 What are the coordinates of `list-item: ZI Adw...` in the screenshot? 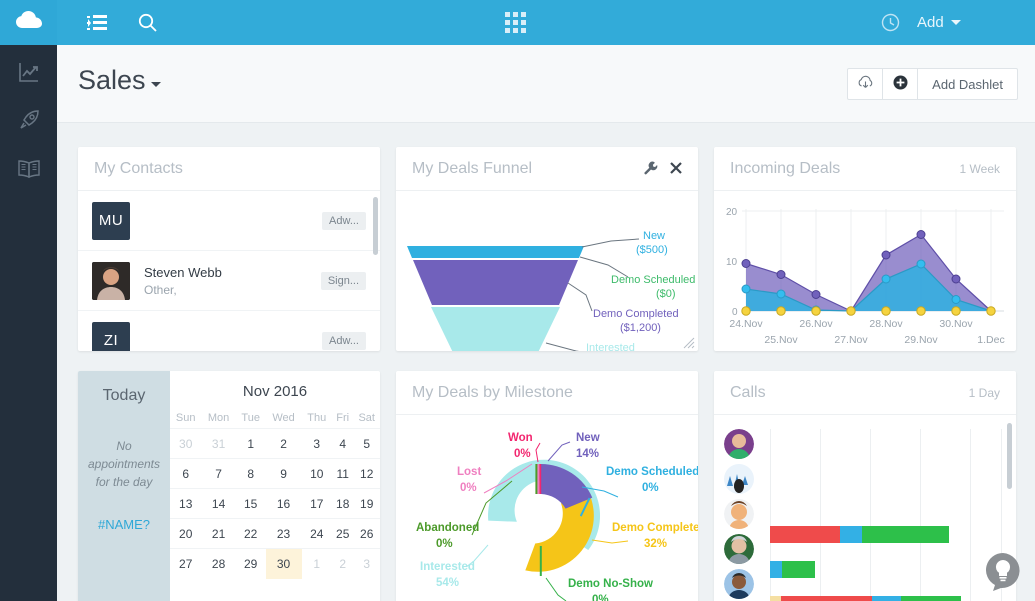 It's located at (229, 331).